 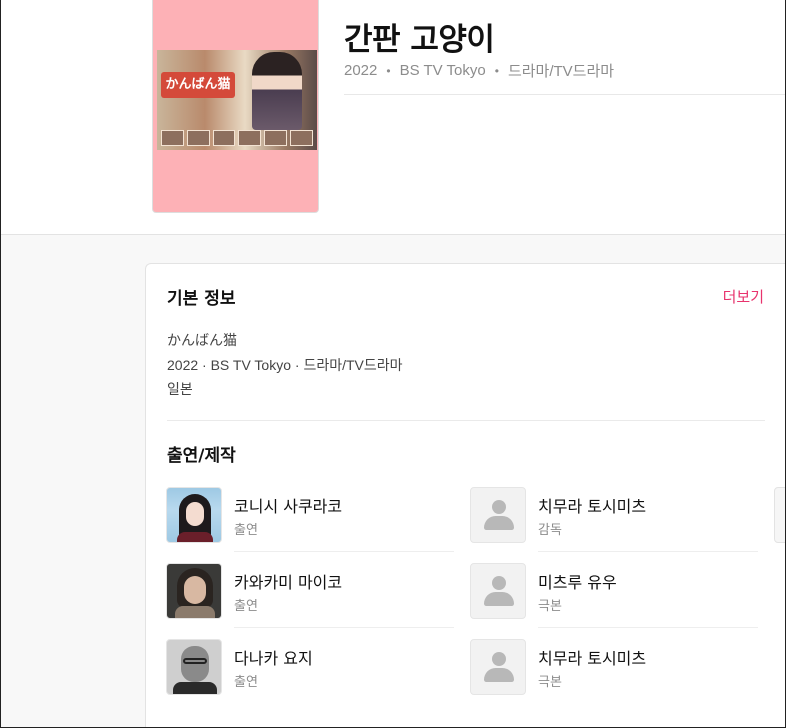 I want to click on basic-info-title: 기본 정보, so click(x=201, y=299).